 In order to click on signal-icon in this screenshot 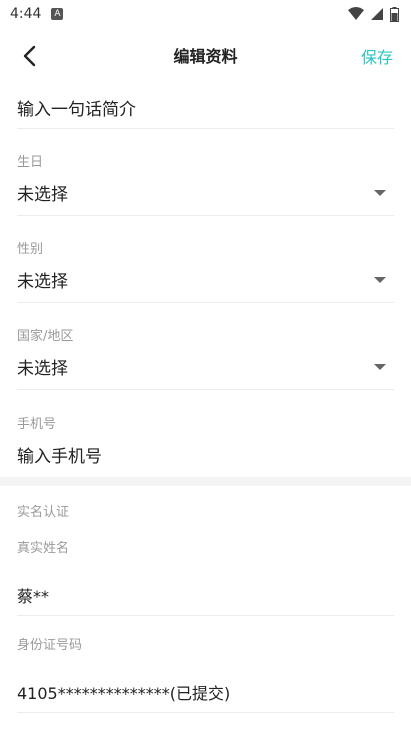, I will do `click(377, 14)`.